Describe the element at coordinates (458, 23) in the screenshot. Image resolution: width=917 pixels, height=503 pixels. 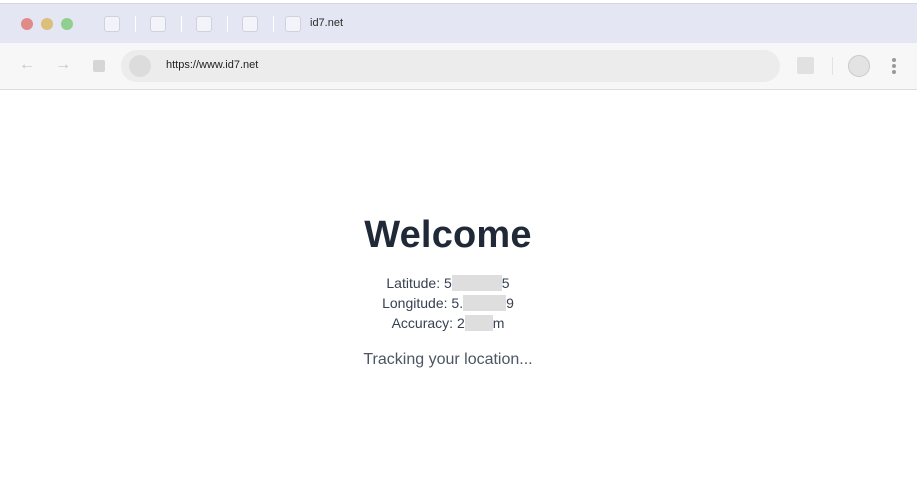
I see `tab-strip: id7.net` at that location.